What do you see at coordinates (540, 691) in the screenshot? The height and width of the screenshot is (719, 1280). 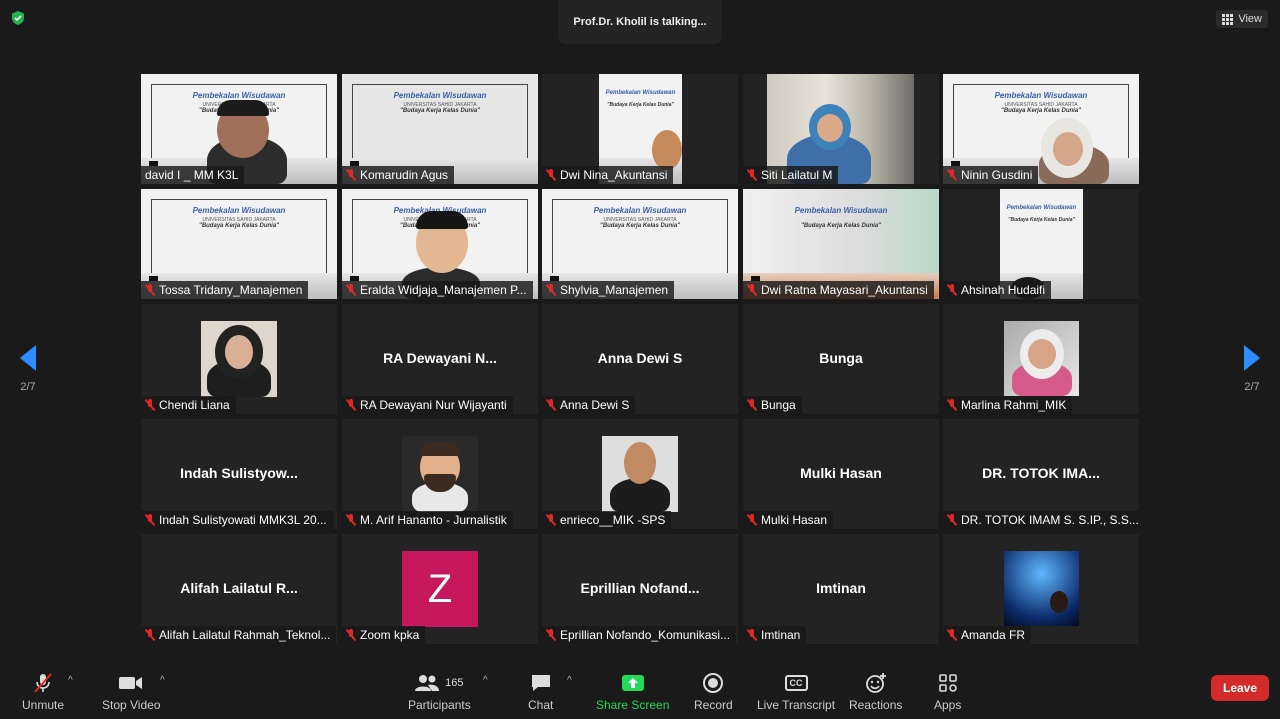 I see `chat-button: Chat` at bounding box center [540, 691].